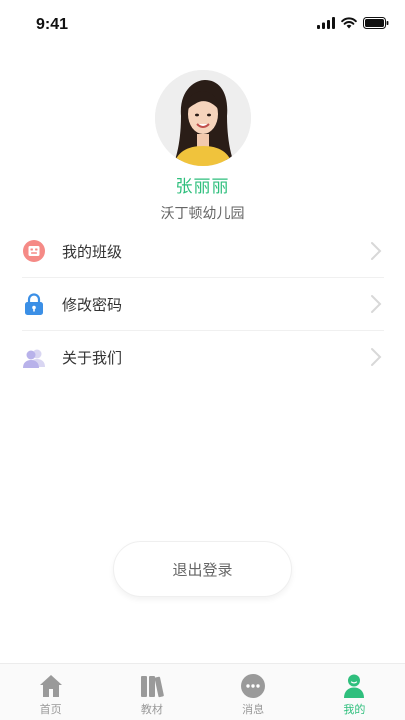 This screenshot has height=720, width=405. What do you see at coordinates (151, 709) in the screenshot?
I see `tab-label: 教材` at bounding box center [151, 709].